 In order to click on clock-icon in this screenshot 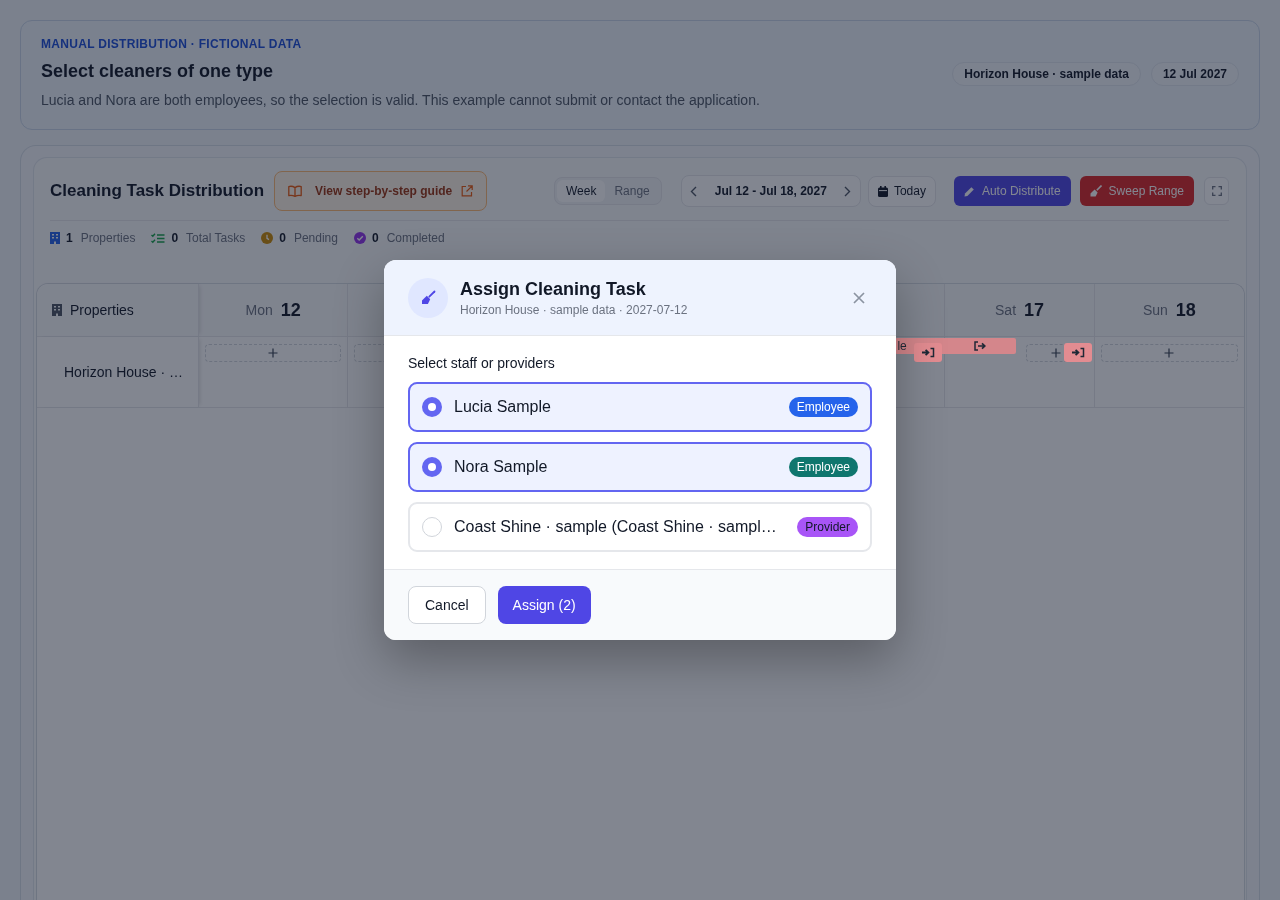, I will do `click(267, 238)`.